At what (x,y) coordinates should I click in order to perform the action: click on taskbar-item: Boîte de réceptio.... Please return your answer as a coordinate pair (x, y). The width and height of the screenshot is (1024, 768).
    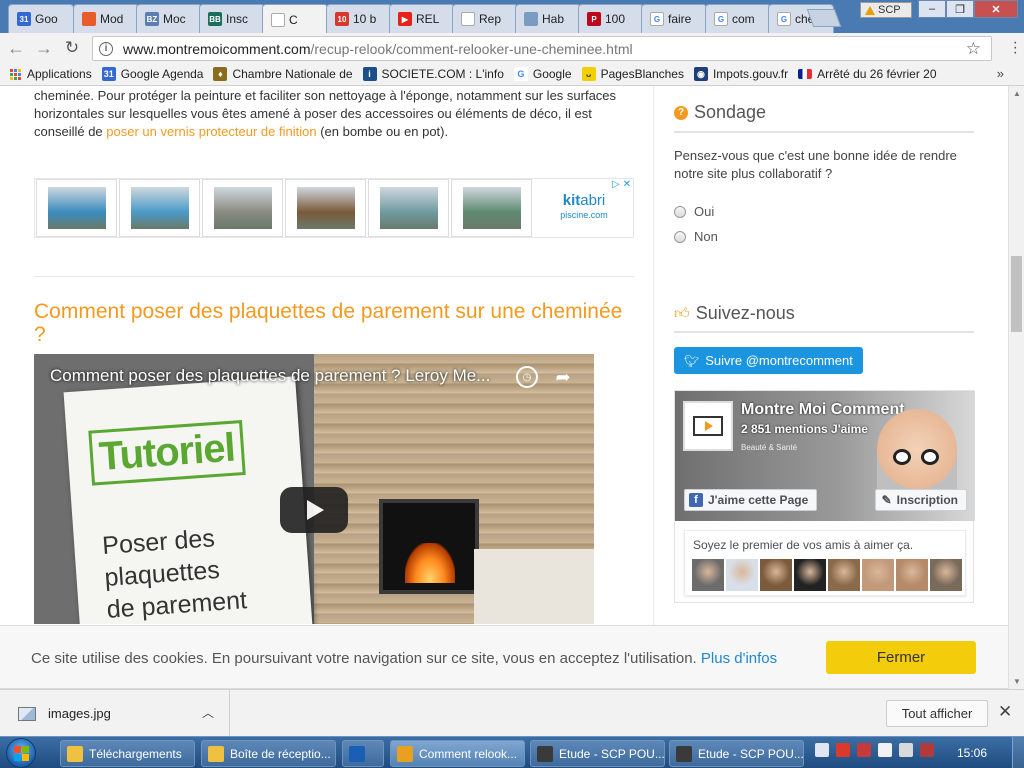
    Looking at the image, I should click on (268, 753).